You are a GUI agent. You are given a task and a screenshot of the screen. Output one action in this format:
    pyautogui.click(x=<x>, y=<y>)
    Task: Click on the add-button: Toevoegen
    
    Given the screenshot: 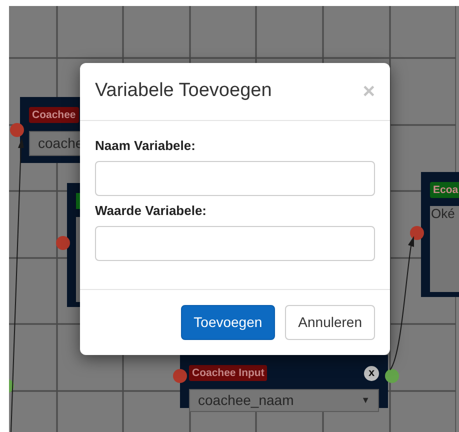 What is the action you would take?
    pyautogui.click(x=228, y=322)
    